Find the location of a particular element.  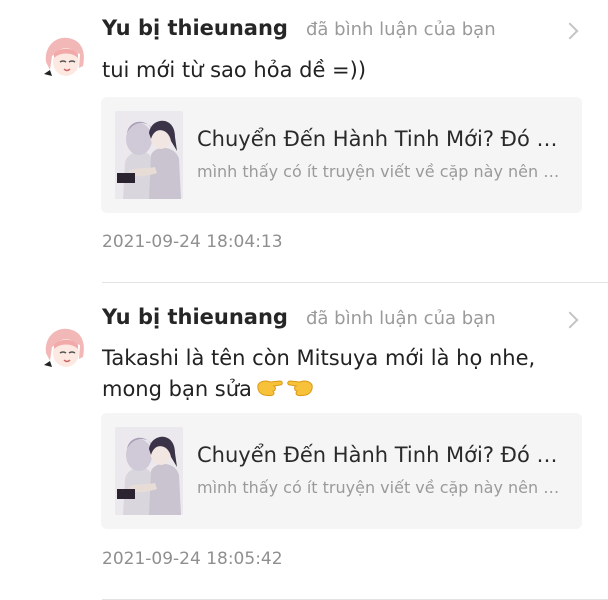

comment-text: tui mới từ sao hỏa dề =)) is located at coordinates (340, 70).